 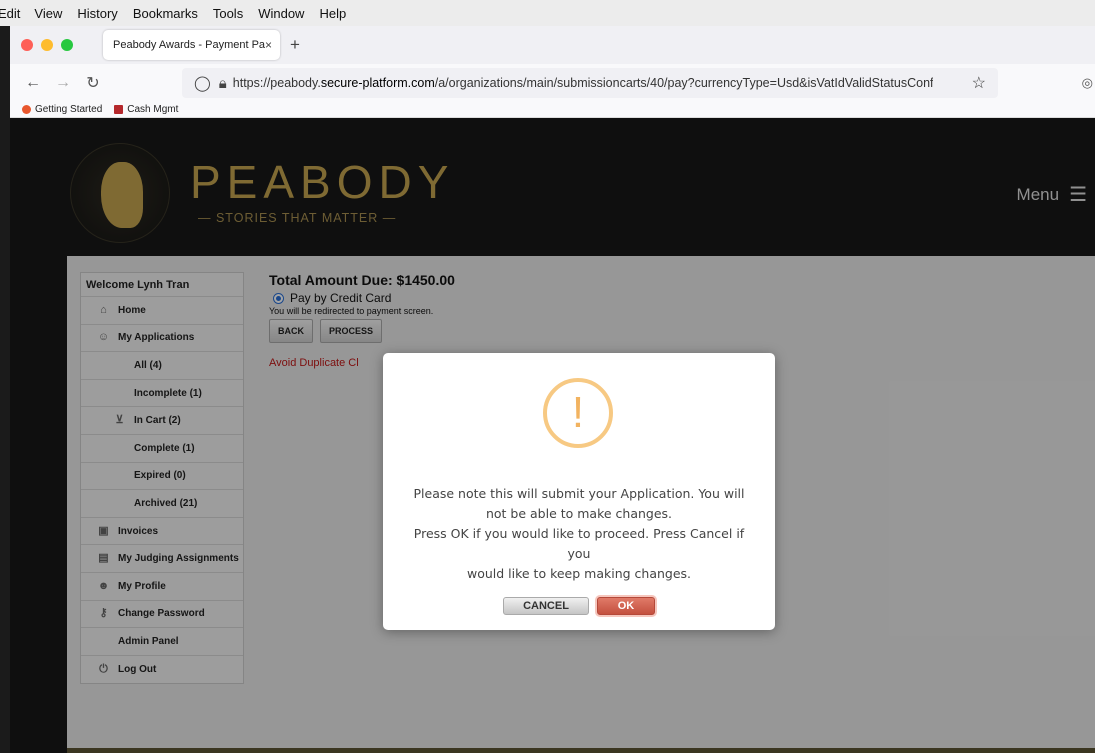 What do you see at coordinates (119, 109) in the screenshot?
I see `bookmark-favicon` at bounding box center [119, 109].